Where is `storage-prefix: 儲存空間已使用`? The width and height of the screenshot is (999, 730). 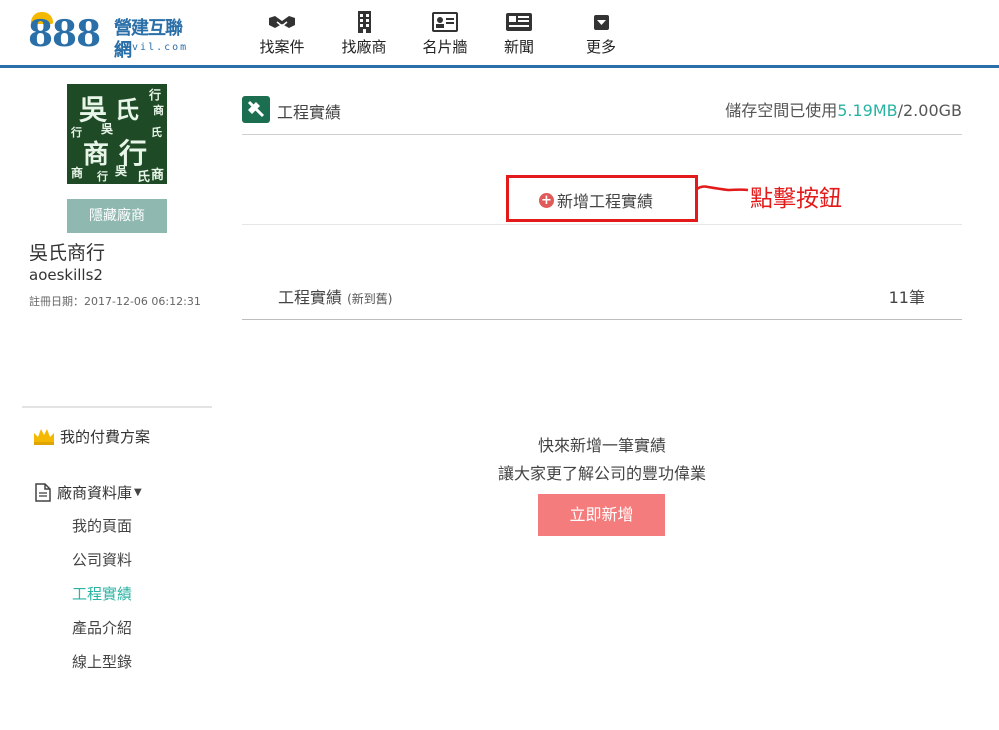 storage-prefix: 儲存空間已使用 is located at coordinates (781, 110).